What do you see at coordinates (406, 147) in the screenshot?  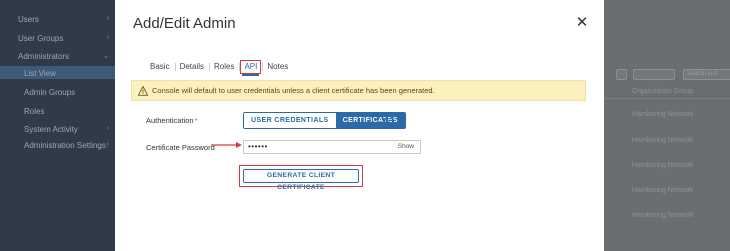 I see `show-password-toggle: Show` at bounding box center [406, 147].